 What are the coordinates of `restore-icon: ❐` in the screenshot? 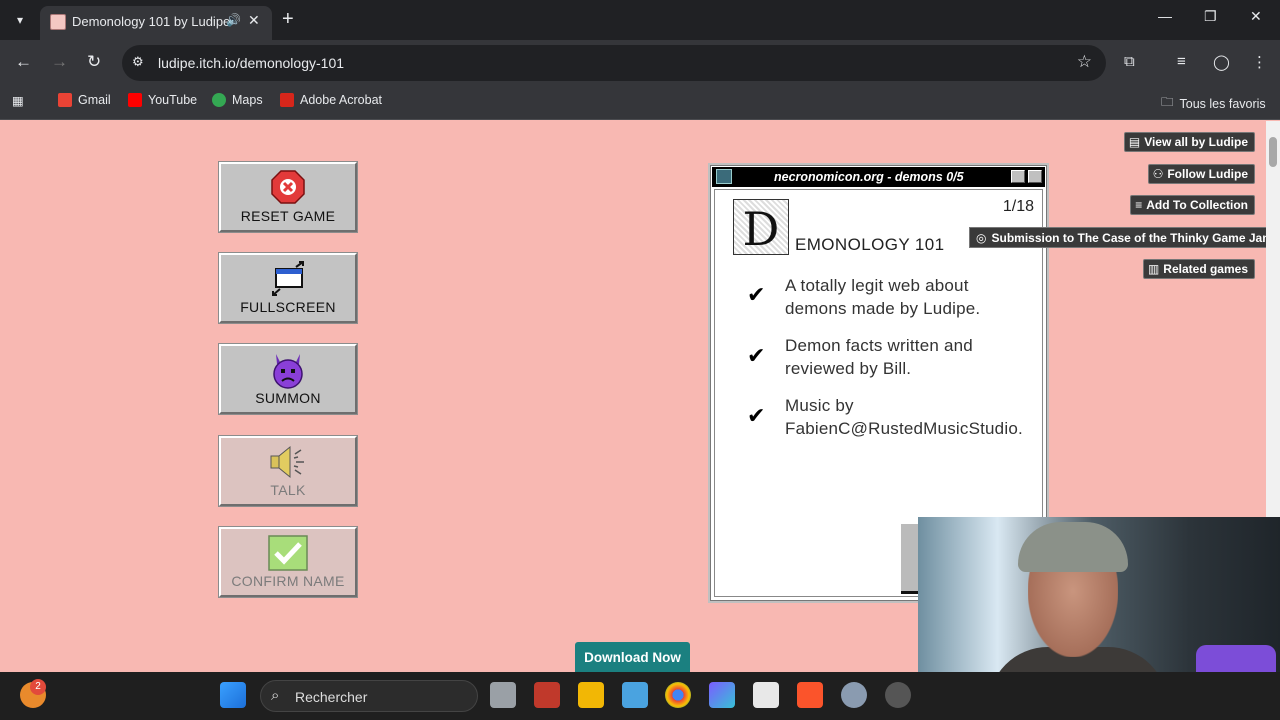 It's located at (1210, 16).